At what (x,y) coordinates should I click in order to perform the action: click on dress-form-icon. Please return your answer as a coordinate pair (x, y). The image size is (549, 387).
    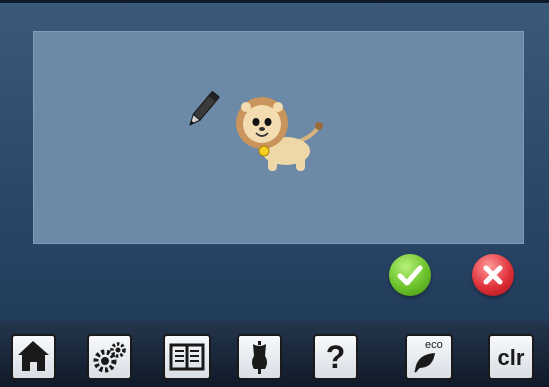
    Looking at the image, I should click on (259, 357).